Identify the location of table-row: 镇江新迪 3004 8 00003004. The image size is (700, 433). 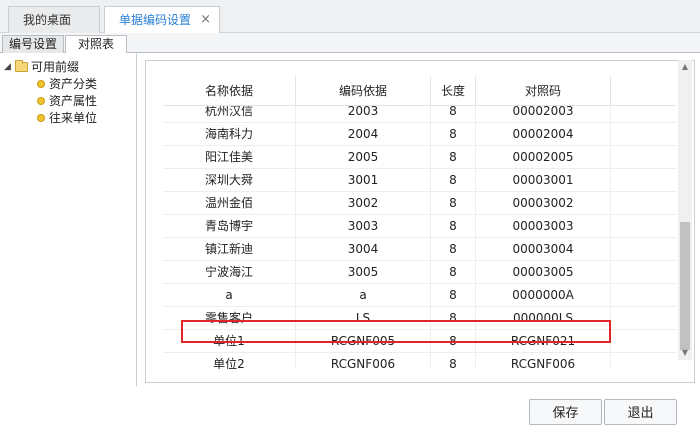
(419, 249).